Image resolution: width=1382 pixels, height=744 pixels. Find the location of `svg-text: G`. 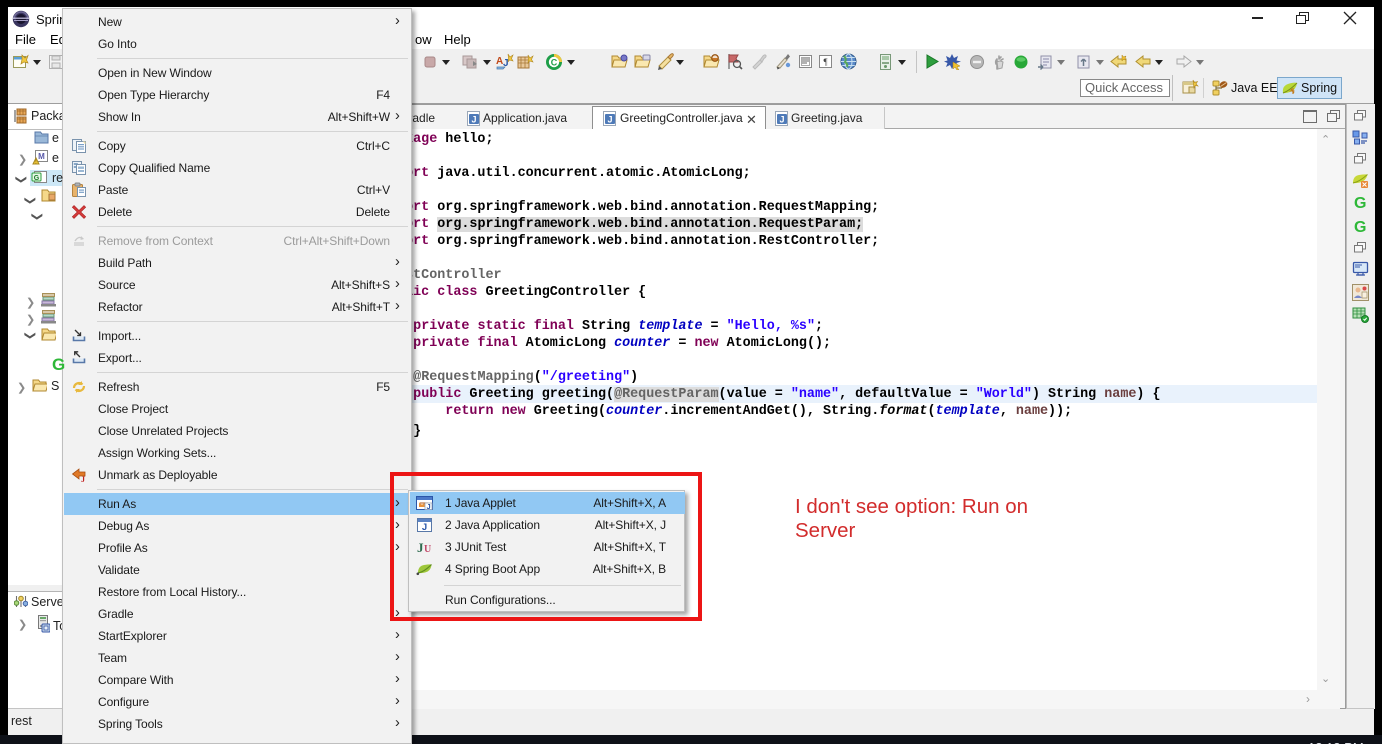

svg-text: G is located at coordinates (37, 178).